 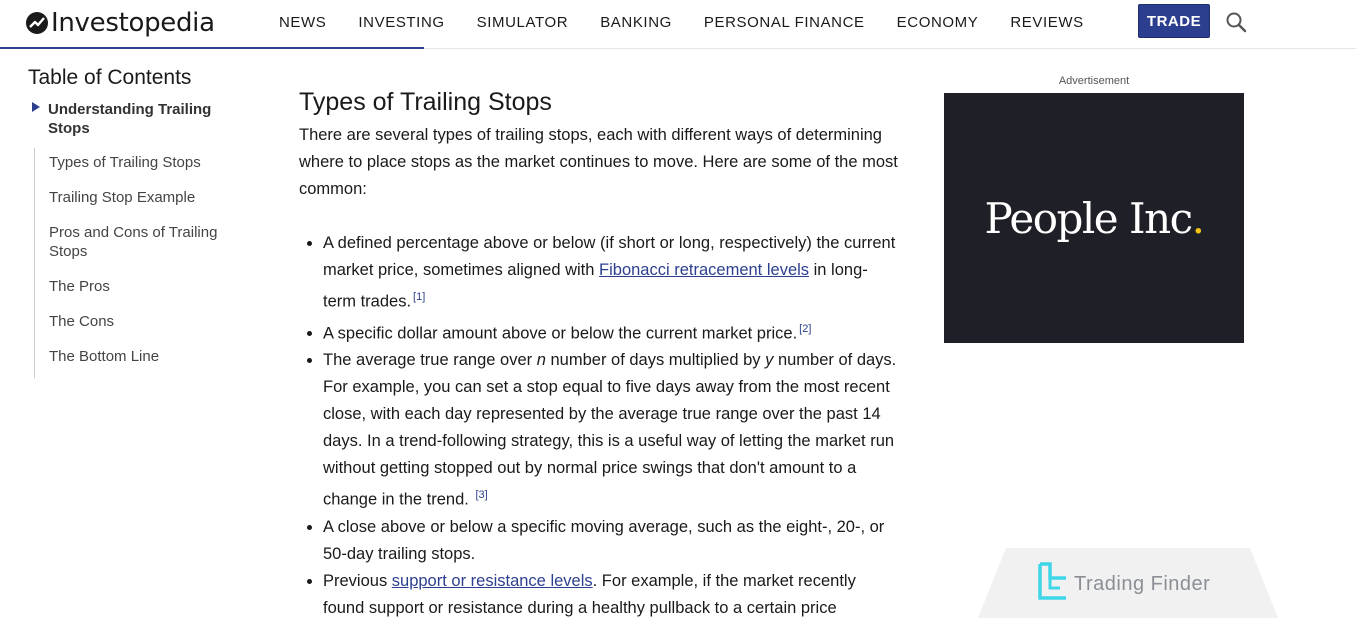 I want to click on variable-n: n, so click(x=541, y=360).